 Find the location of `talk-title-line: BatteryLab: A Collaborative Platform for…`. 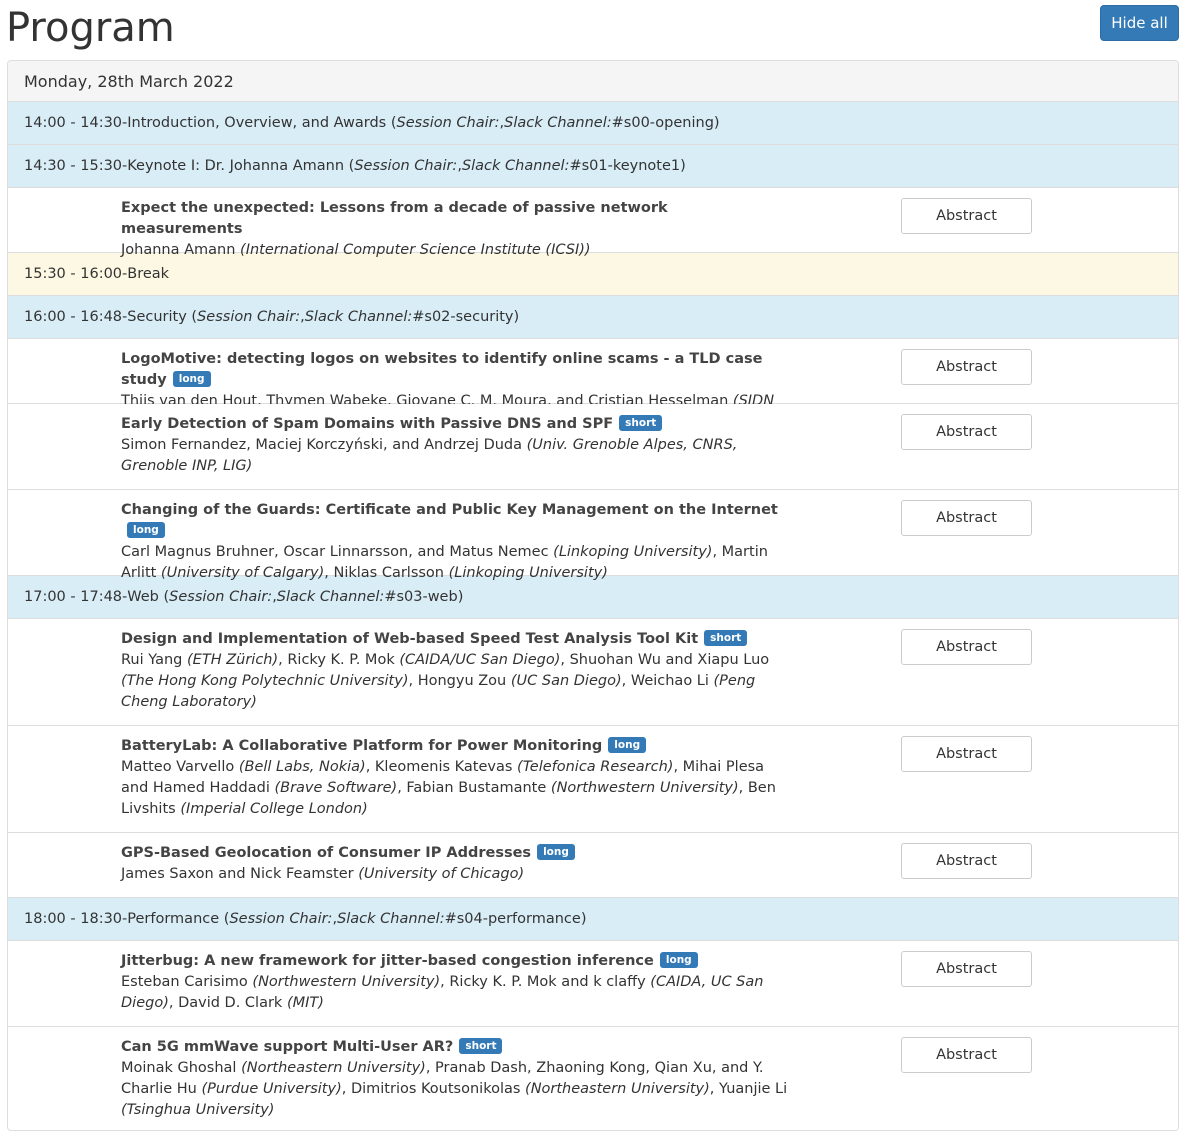

talk-title-line: BatteryLab: A Collaborative Platform for… is located at coordinates (454, 746).